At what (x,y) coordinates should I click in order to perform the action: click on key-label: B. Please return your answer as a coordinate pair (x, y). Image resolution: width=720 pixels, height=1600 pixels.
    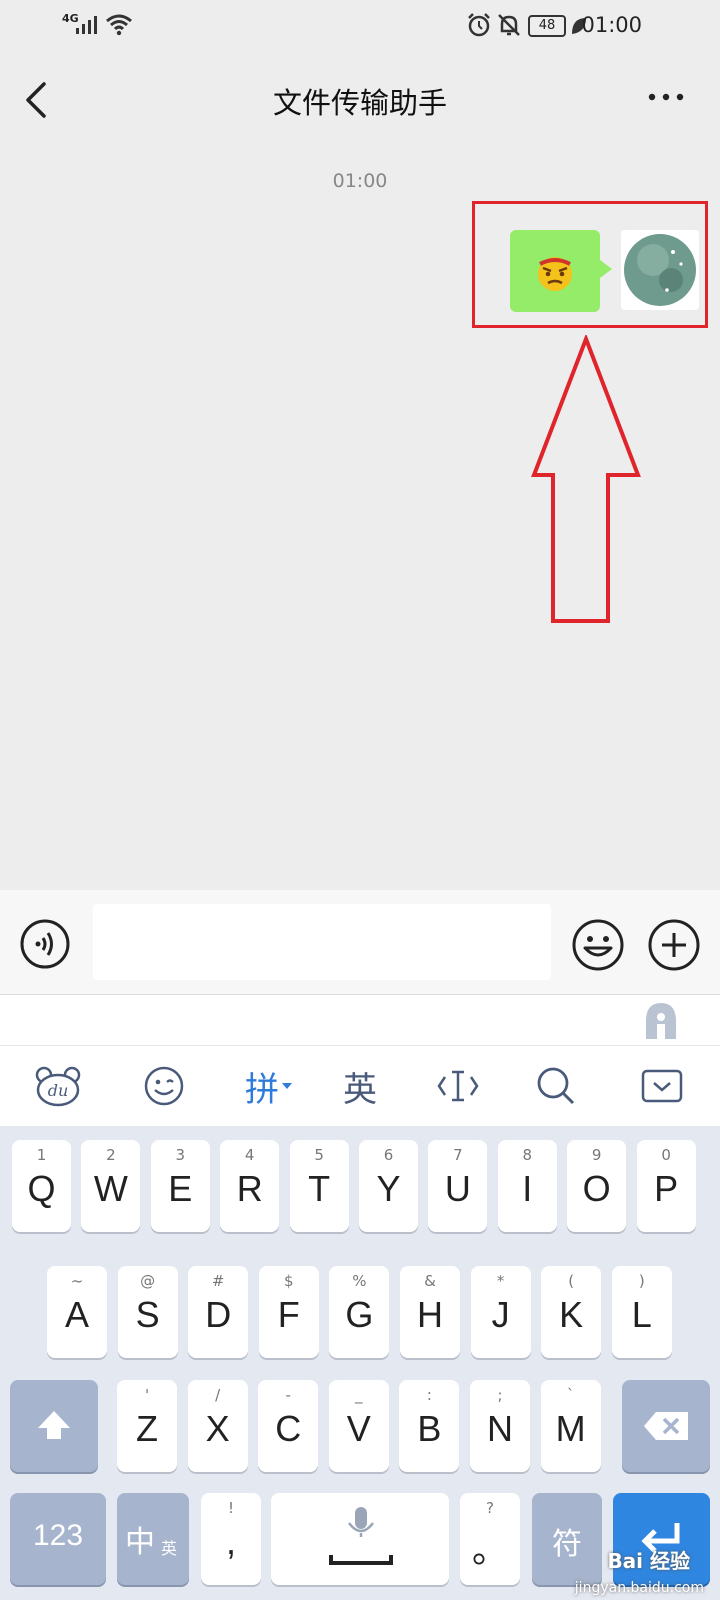
    Looking at the image, I should click on (429, 1428).